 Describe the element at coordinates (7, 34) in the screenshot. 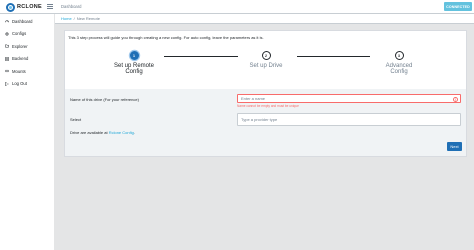

I see `gear-icon` at that location.